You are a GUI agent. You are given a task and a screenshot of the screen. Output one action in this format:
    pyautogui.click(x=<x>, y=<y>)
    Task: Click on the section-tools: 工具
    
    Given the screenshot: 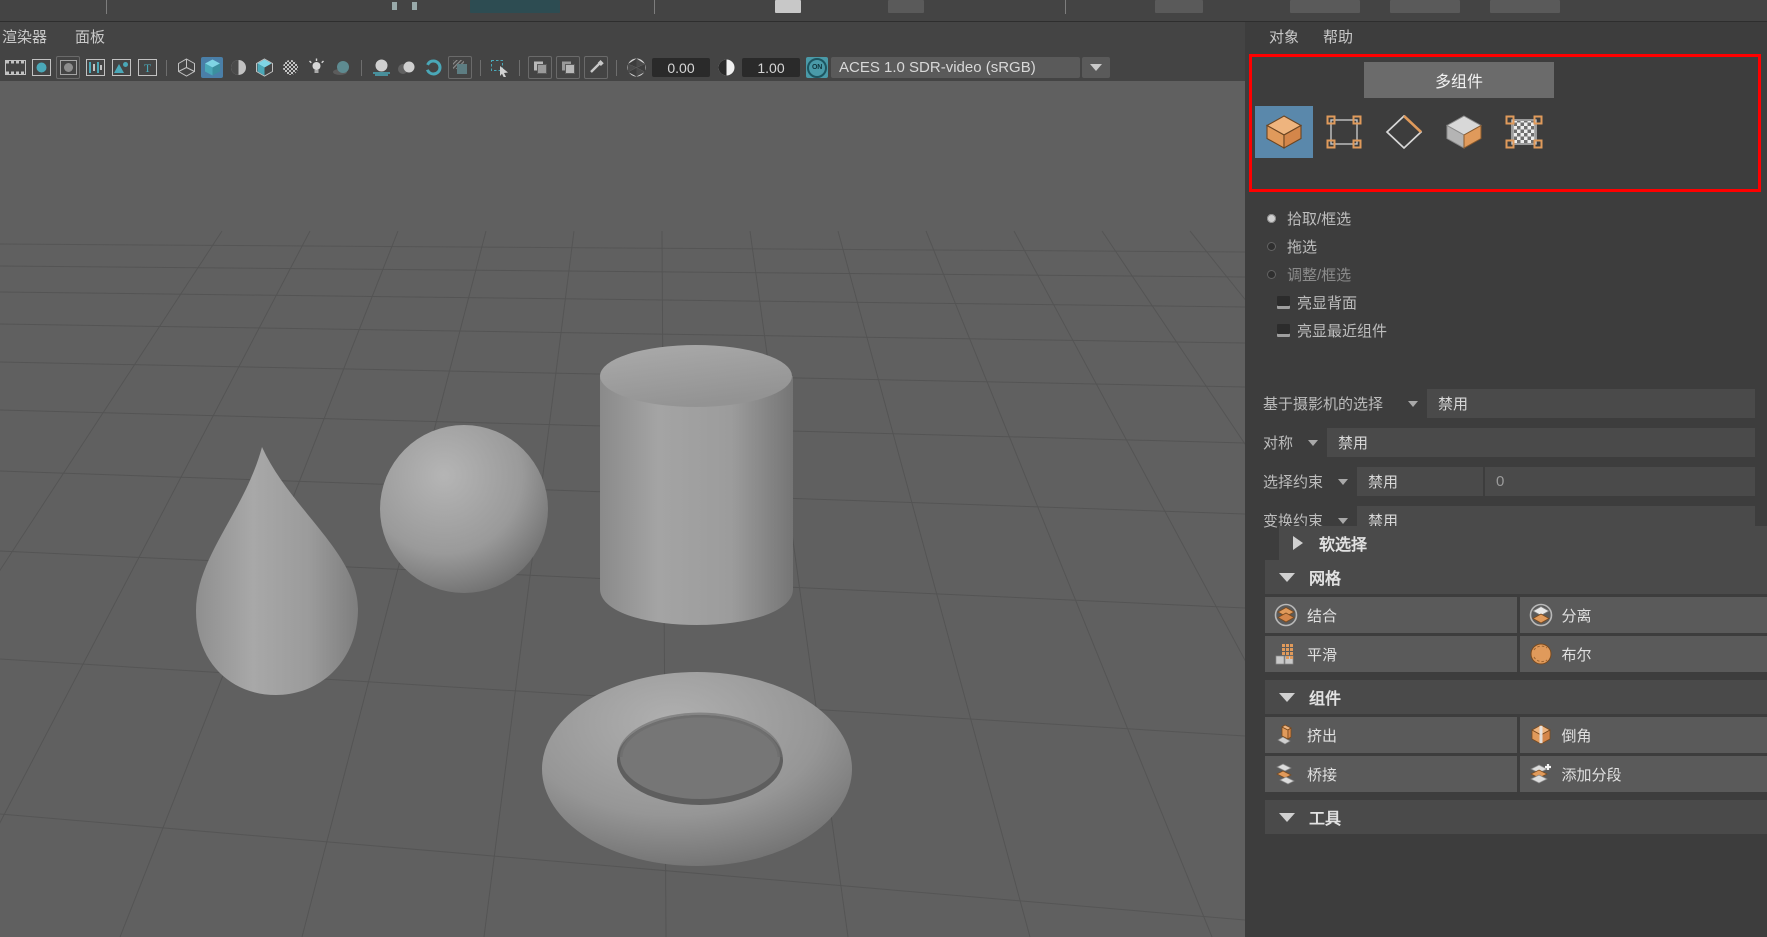 What is the action you would take?
    pyautogui.click(x=1516, y=818)
    